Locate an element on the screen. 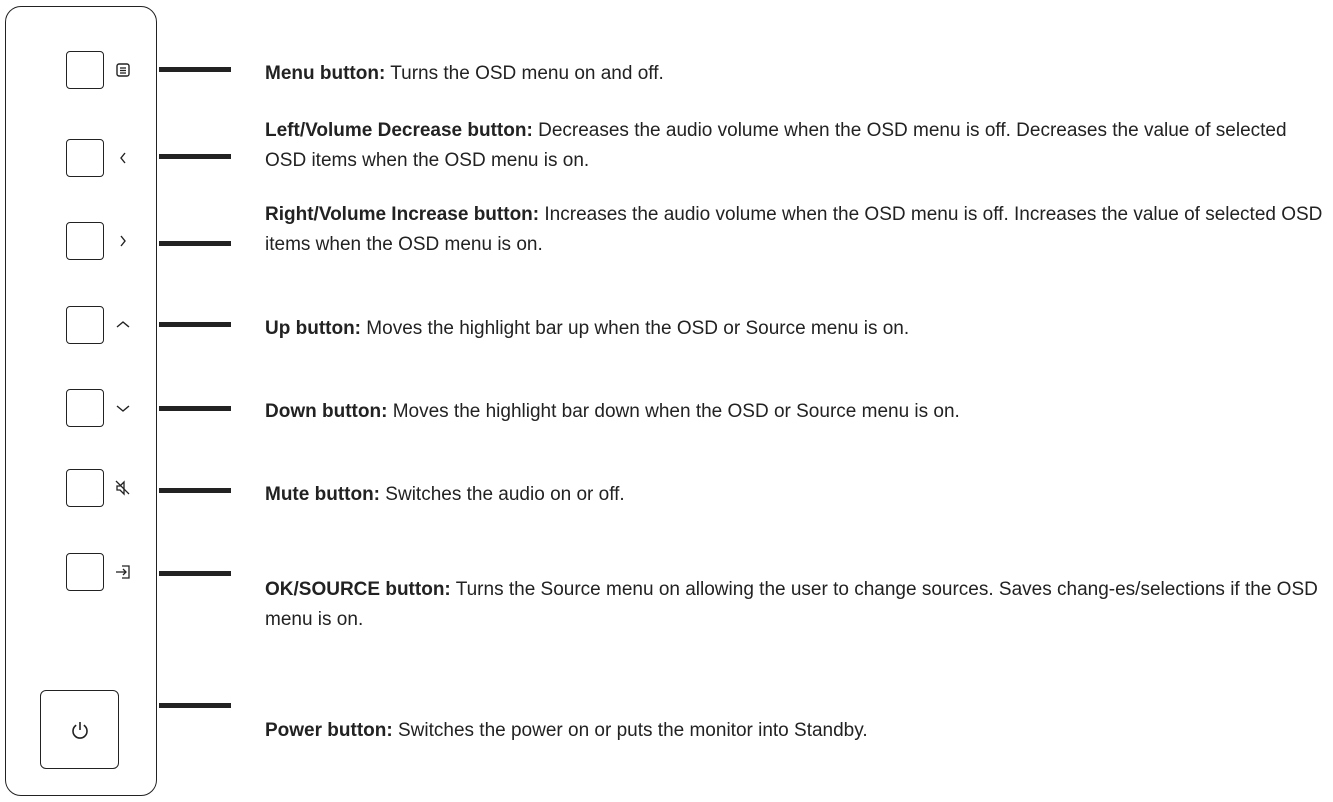  leader-line-down is located at coordinates (195, 408).